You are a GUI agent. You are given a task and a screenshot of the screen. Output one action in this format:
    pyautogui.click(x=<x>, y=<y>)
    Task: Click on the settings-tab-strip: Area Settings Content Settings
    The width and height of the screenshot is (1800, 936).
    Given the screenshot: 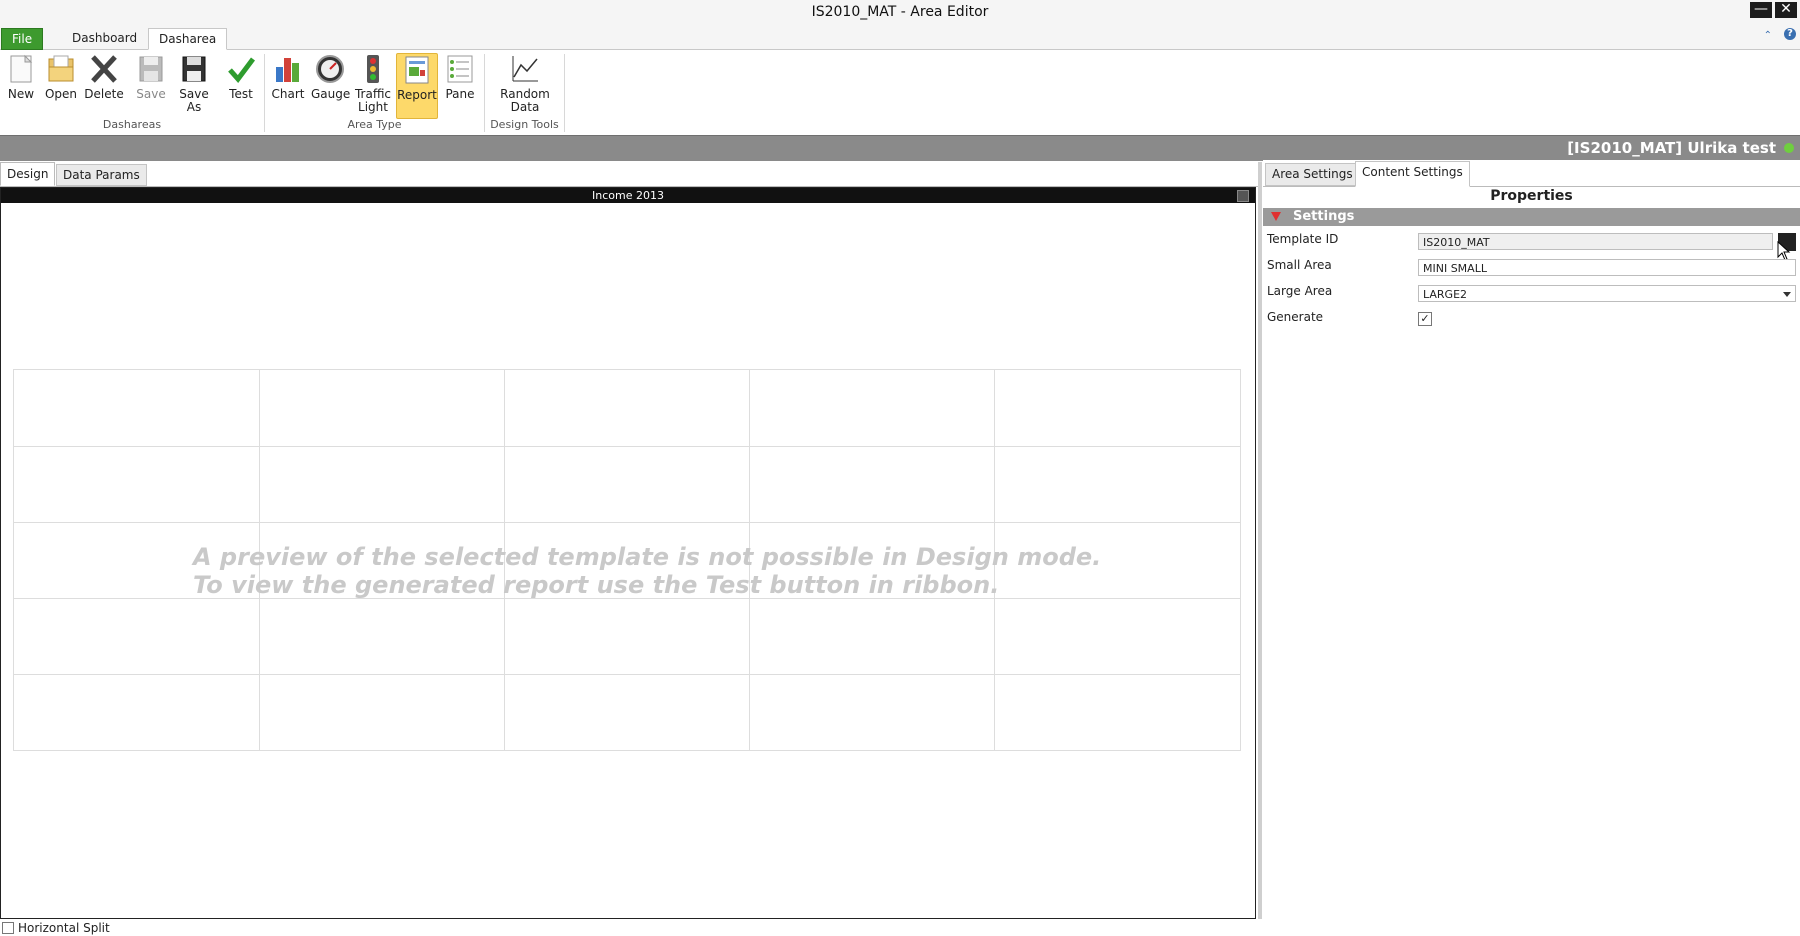 What is the action you would take?
    pyautogui.click(x=1531, y=173)
    